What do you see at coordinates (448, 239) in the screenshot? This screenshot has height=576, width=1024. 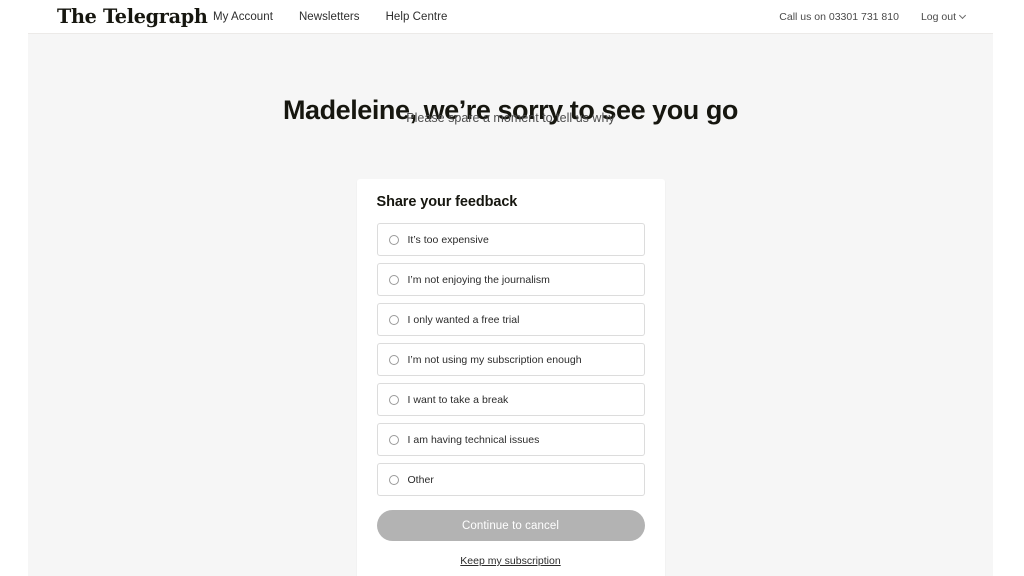 I see `option-label: It’s too expensive` at bounding box center [448, 239].